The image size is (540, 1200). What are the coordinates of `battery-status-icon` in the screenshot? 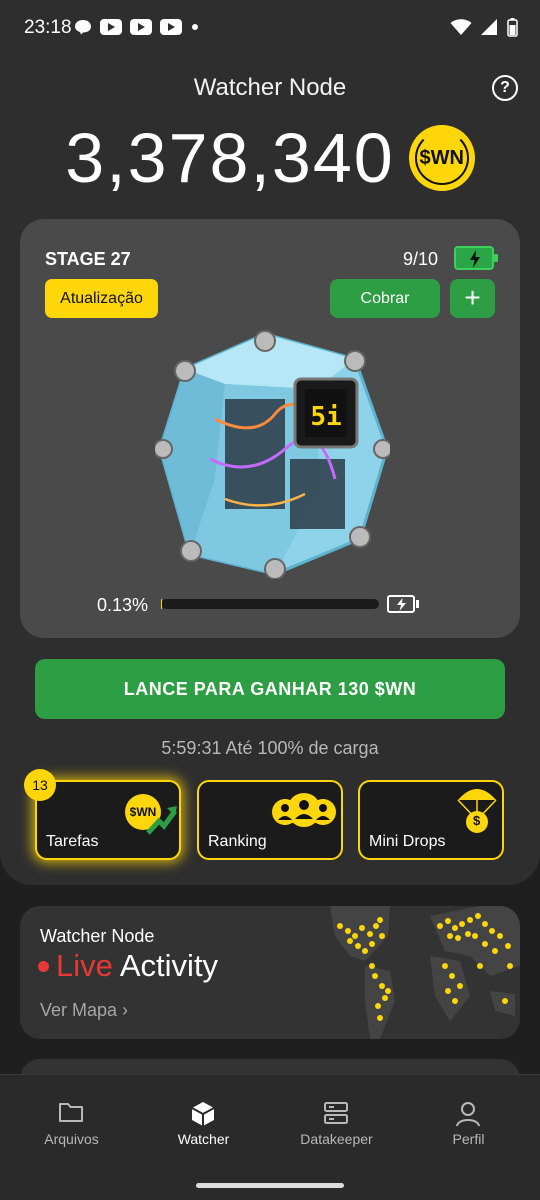 It's located at (512, 27).